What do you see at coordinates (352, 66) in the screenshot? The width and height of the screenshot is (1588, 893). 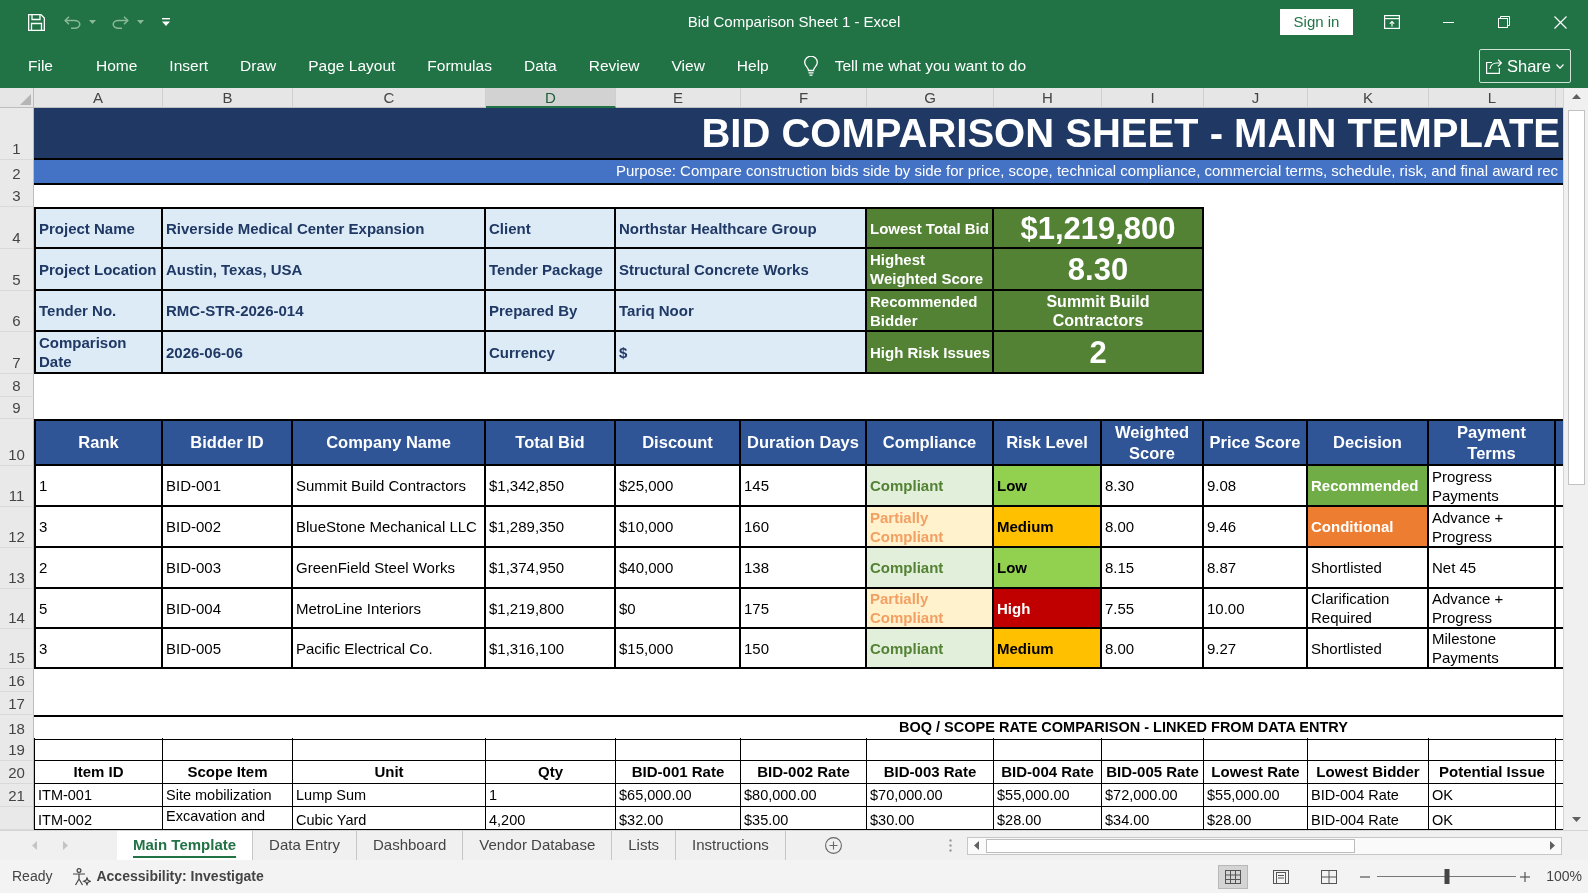 I see `ribbon-tab: Page Layout` at bounding box center [352, 66].